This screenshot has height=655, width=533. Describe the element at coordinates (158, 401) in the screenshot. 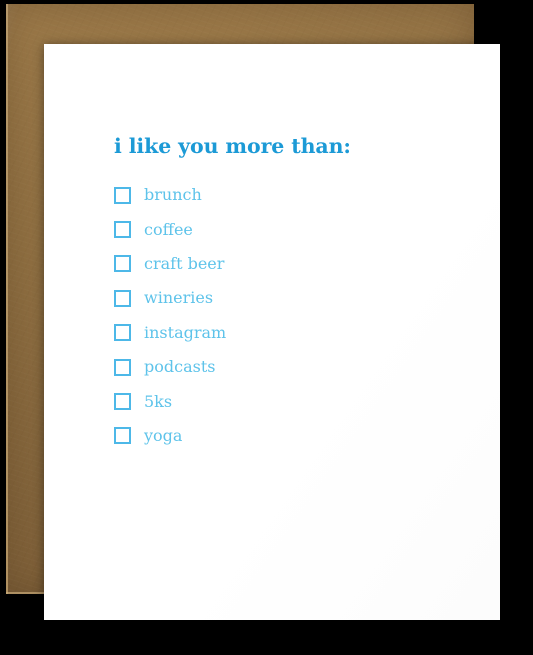

I see `checklist-item-label: 5ks` at that location.